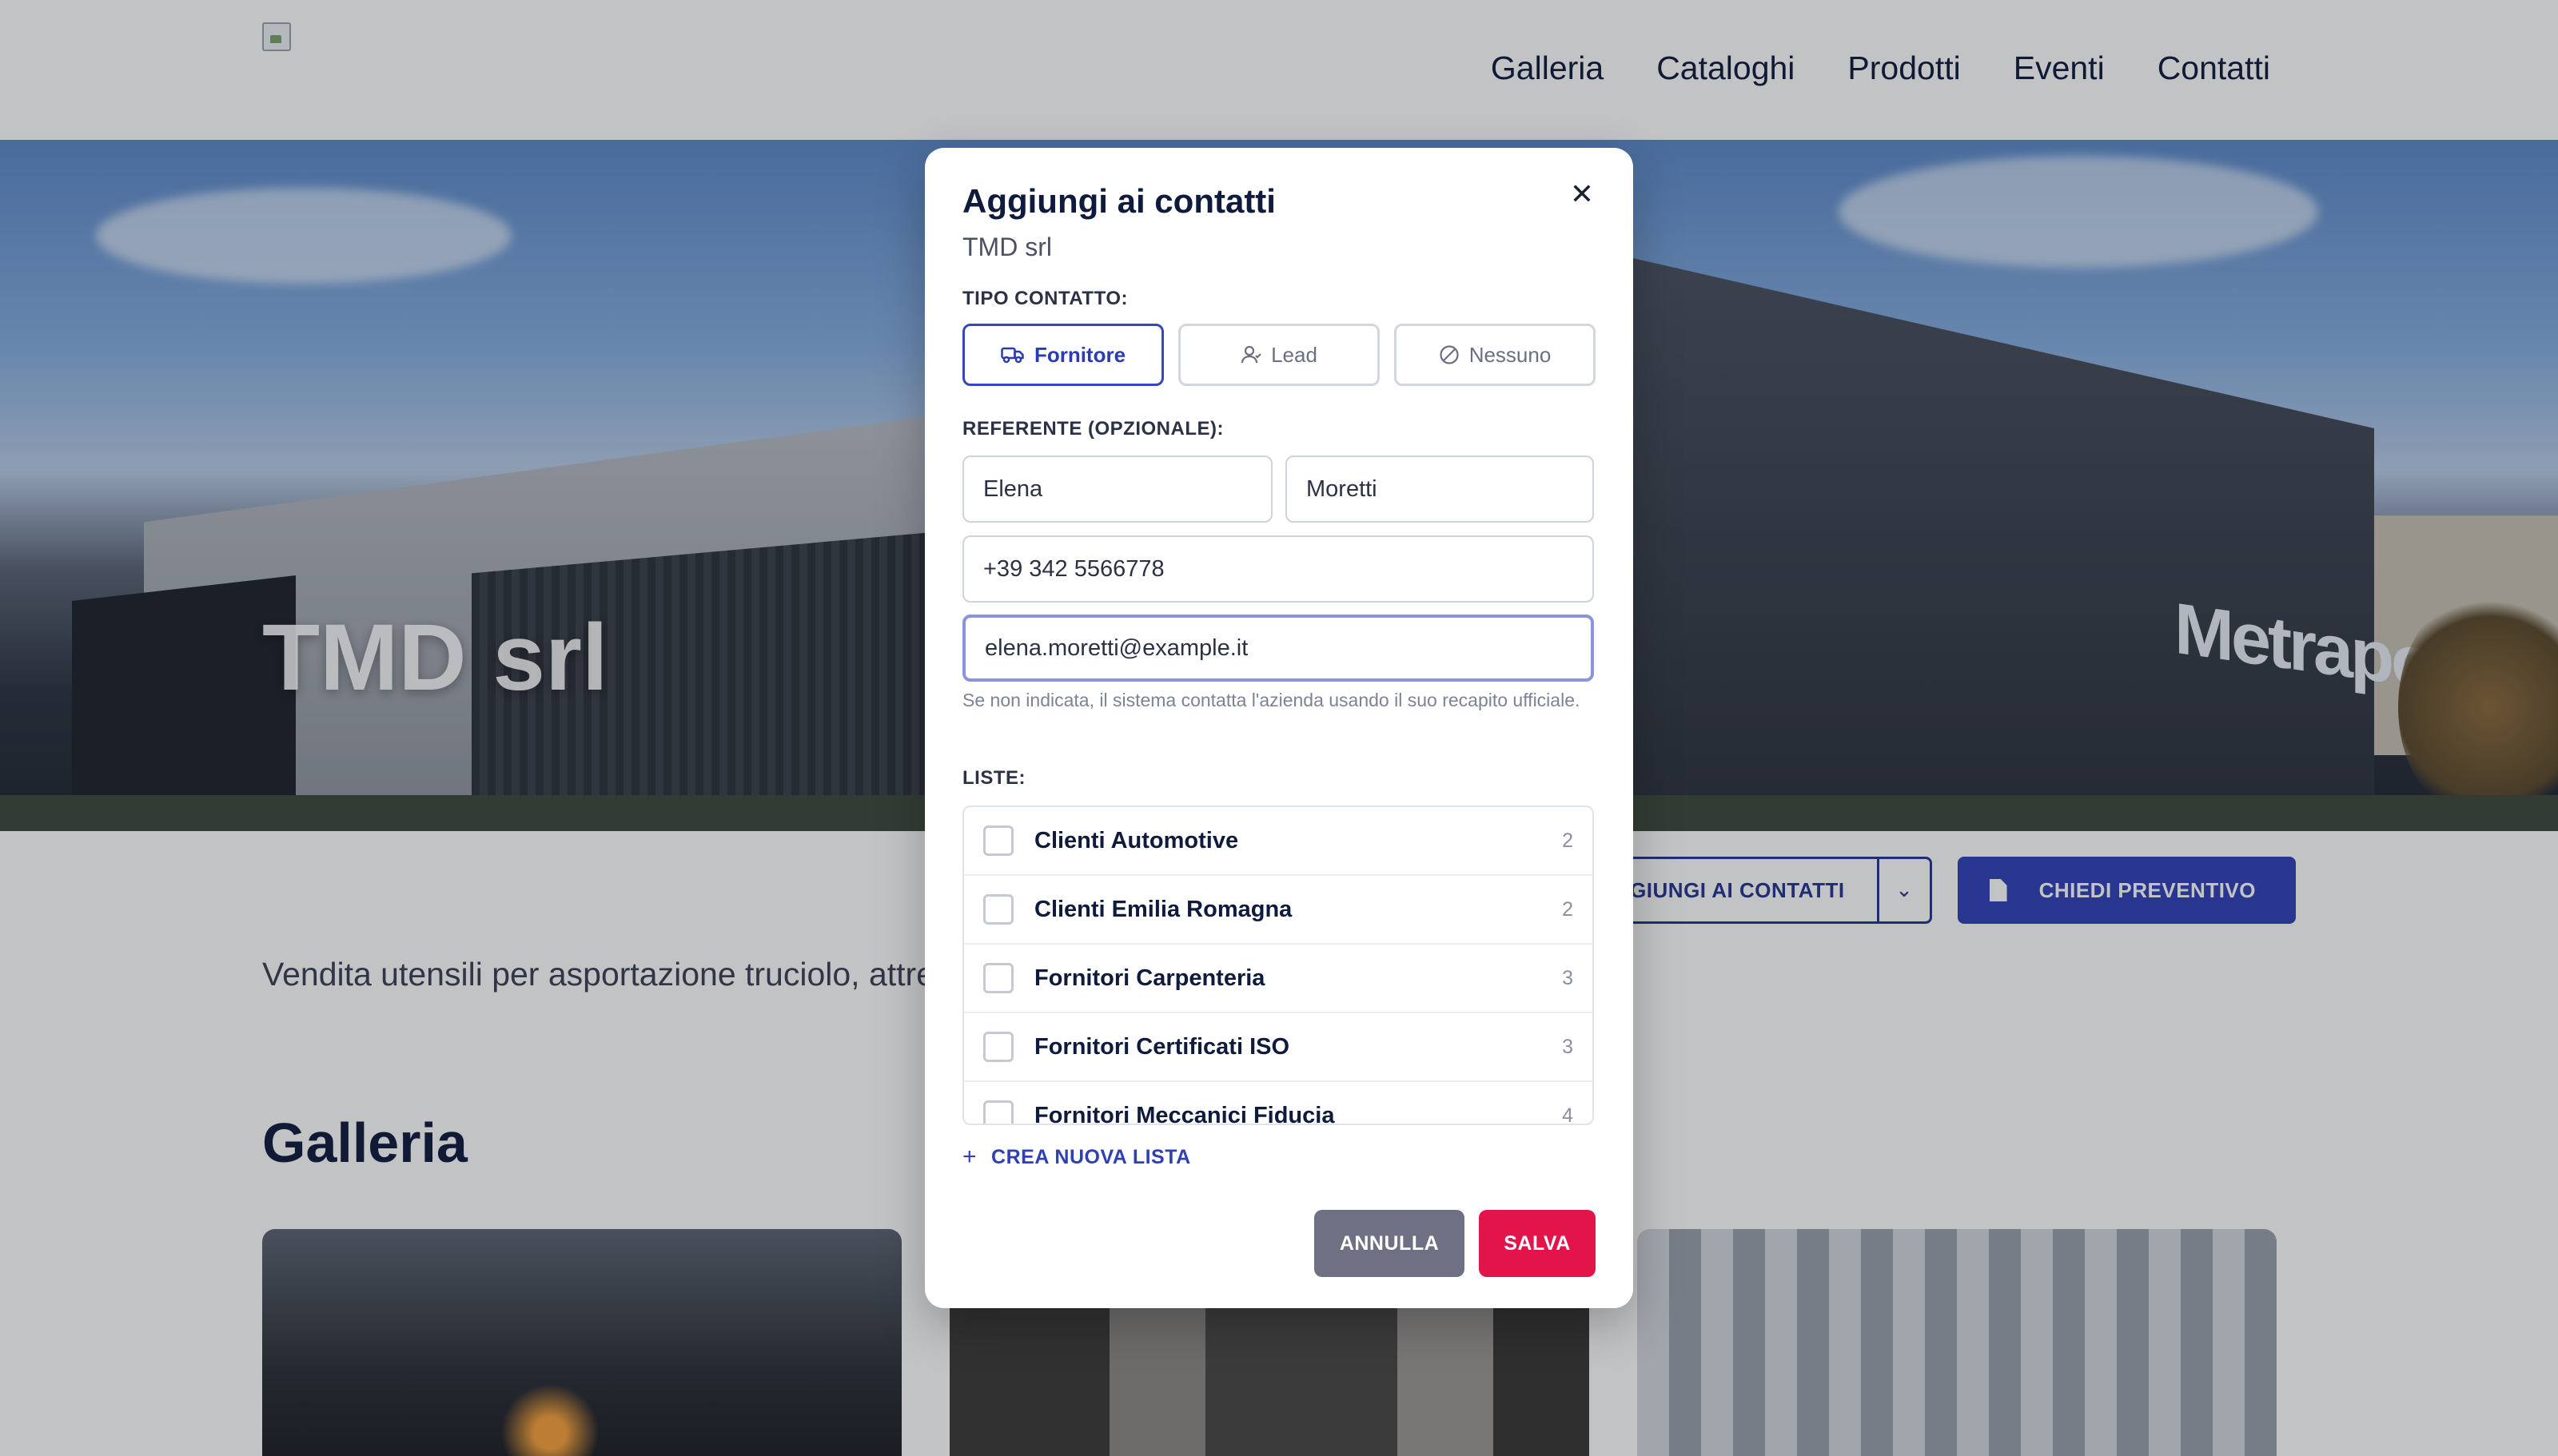 The width and height of the screenshot is (2558, 1456). I want to click on modal-footer: ANNULLA SALVA, so click(1455, 1243).